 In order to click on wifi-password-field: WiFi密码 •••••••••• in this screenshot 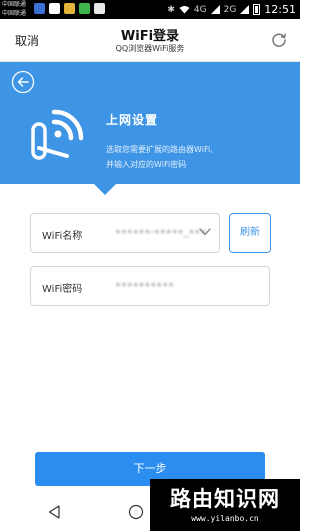, I will do `click(150, 286)`.